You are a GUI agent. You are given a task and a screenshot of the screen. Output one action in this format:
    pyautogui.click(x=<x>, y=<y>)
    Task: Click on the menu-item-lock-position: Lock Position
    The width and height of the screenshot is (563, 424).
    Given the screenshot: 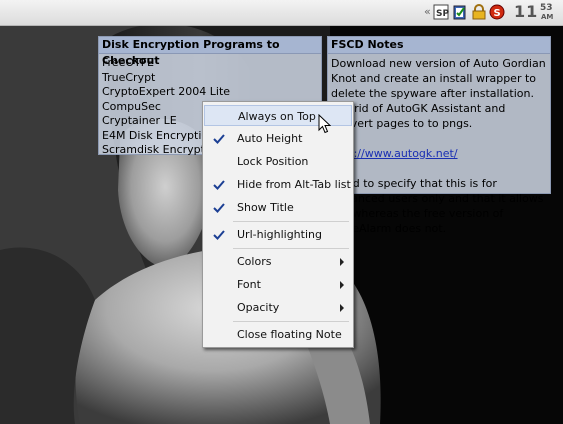 What is the action you would take?
    pyautogui.click(x=278, y=161)
    